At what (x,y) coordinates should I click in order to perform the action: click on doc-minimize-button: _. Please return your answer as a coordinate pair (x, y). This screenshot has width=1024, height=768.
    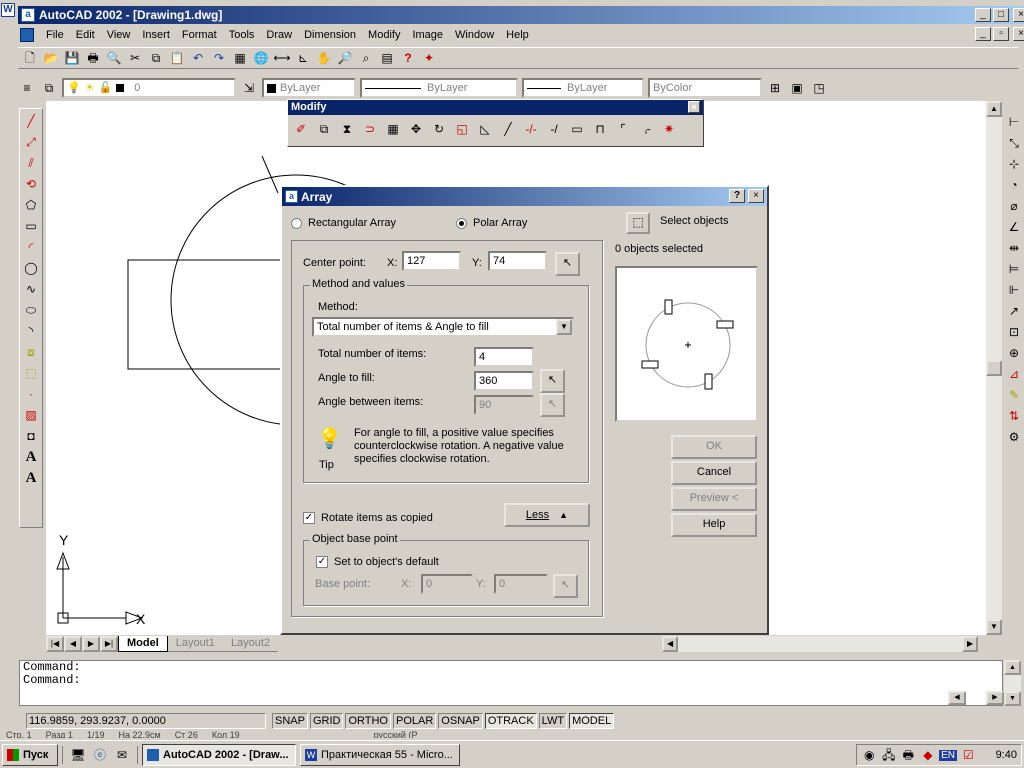
    Looking at the image, I should click on (983, 34).